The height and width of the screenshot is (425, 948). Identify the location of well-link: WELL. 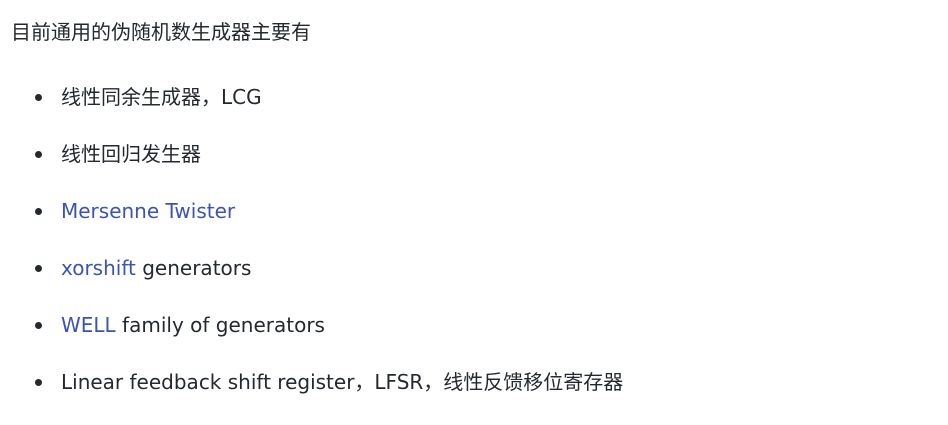
(88, 325).